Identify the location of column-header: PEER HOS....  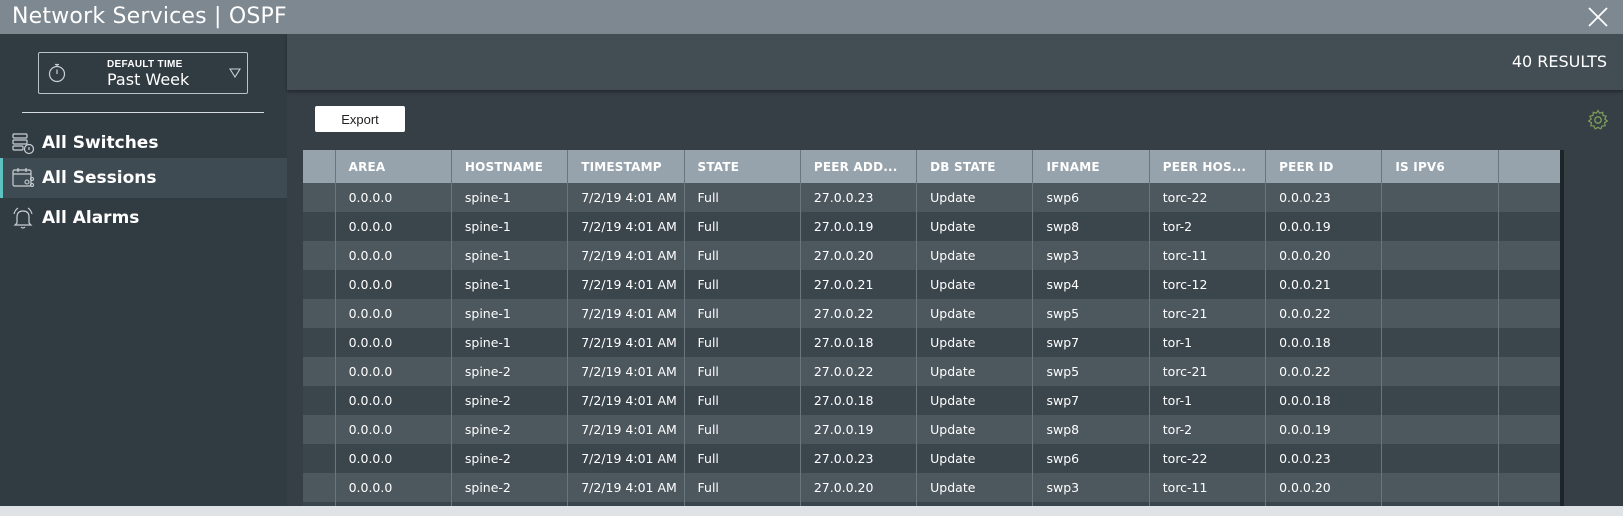
(1208, 166).